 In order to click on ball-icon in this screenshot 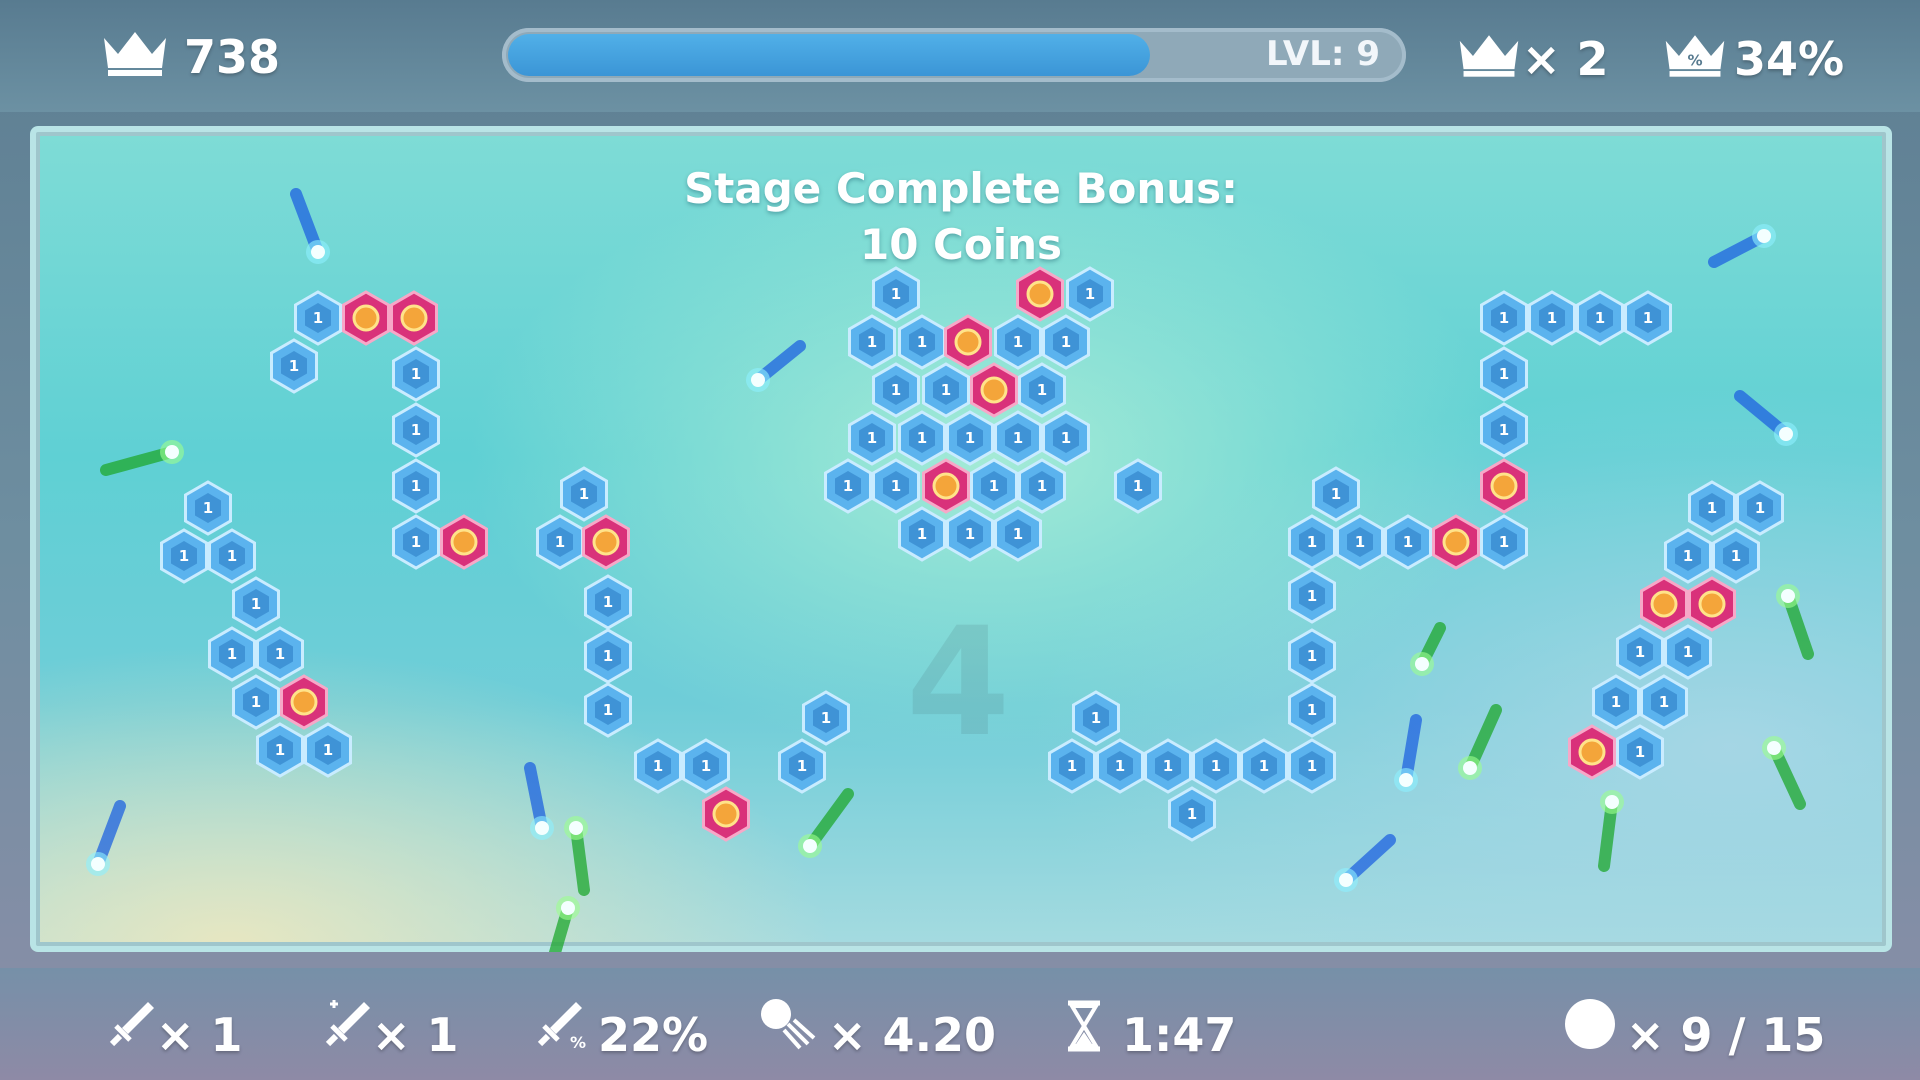, I will do `click(1590, 1024)`.